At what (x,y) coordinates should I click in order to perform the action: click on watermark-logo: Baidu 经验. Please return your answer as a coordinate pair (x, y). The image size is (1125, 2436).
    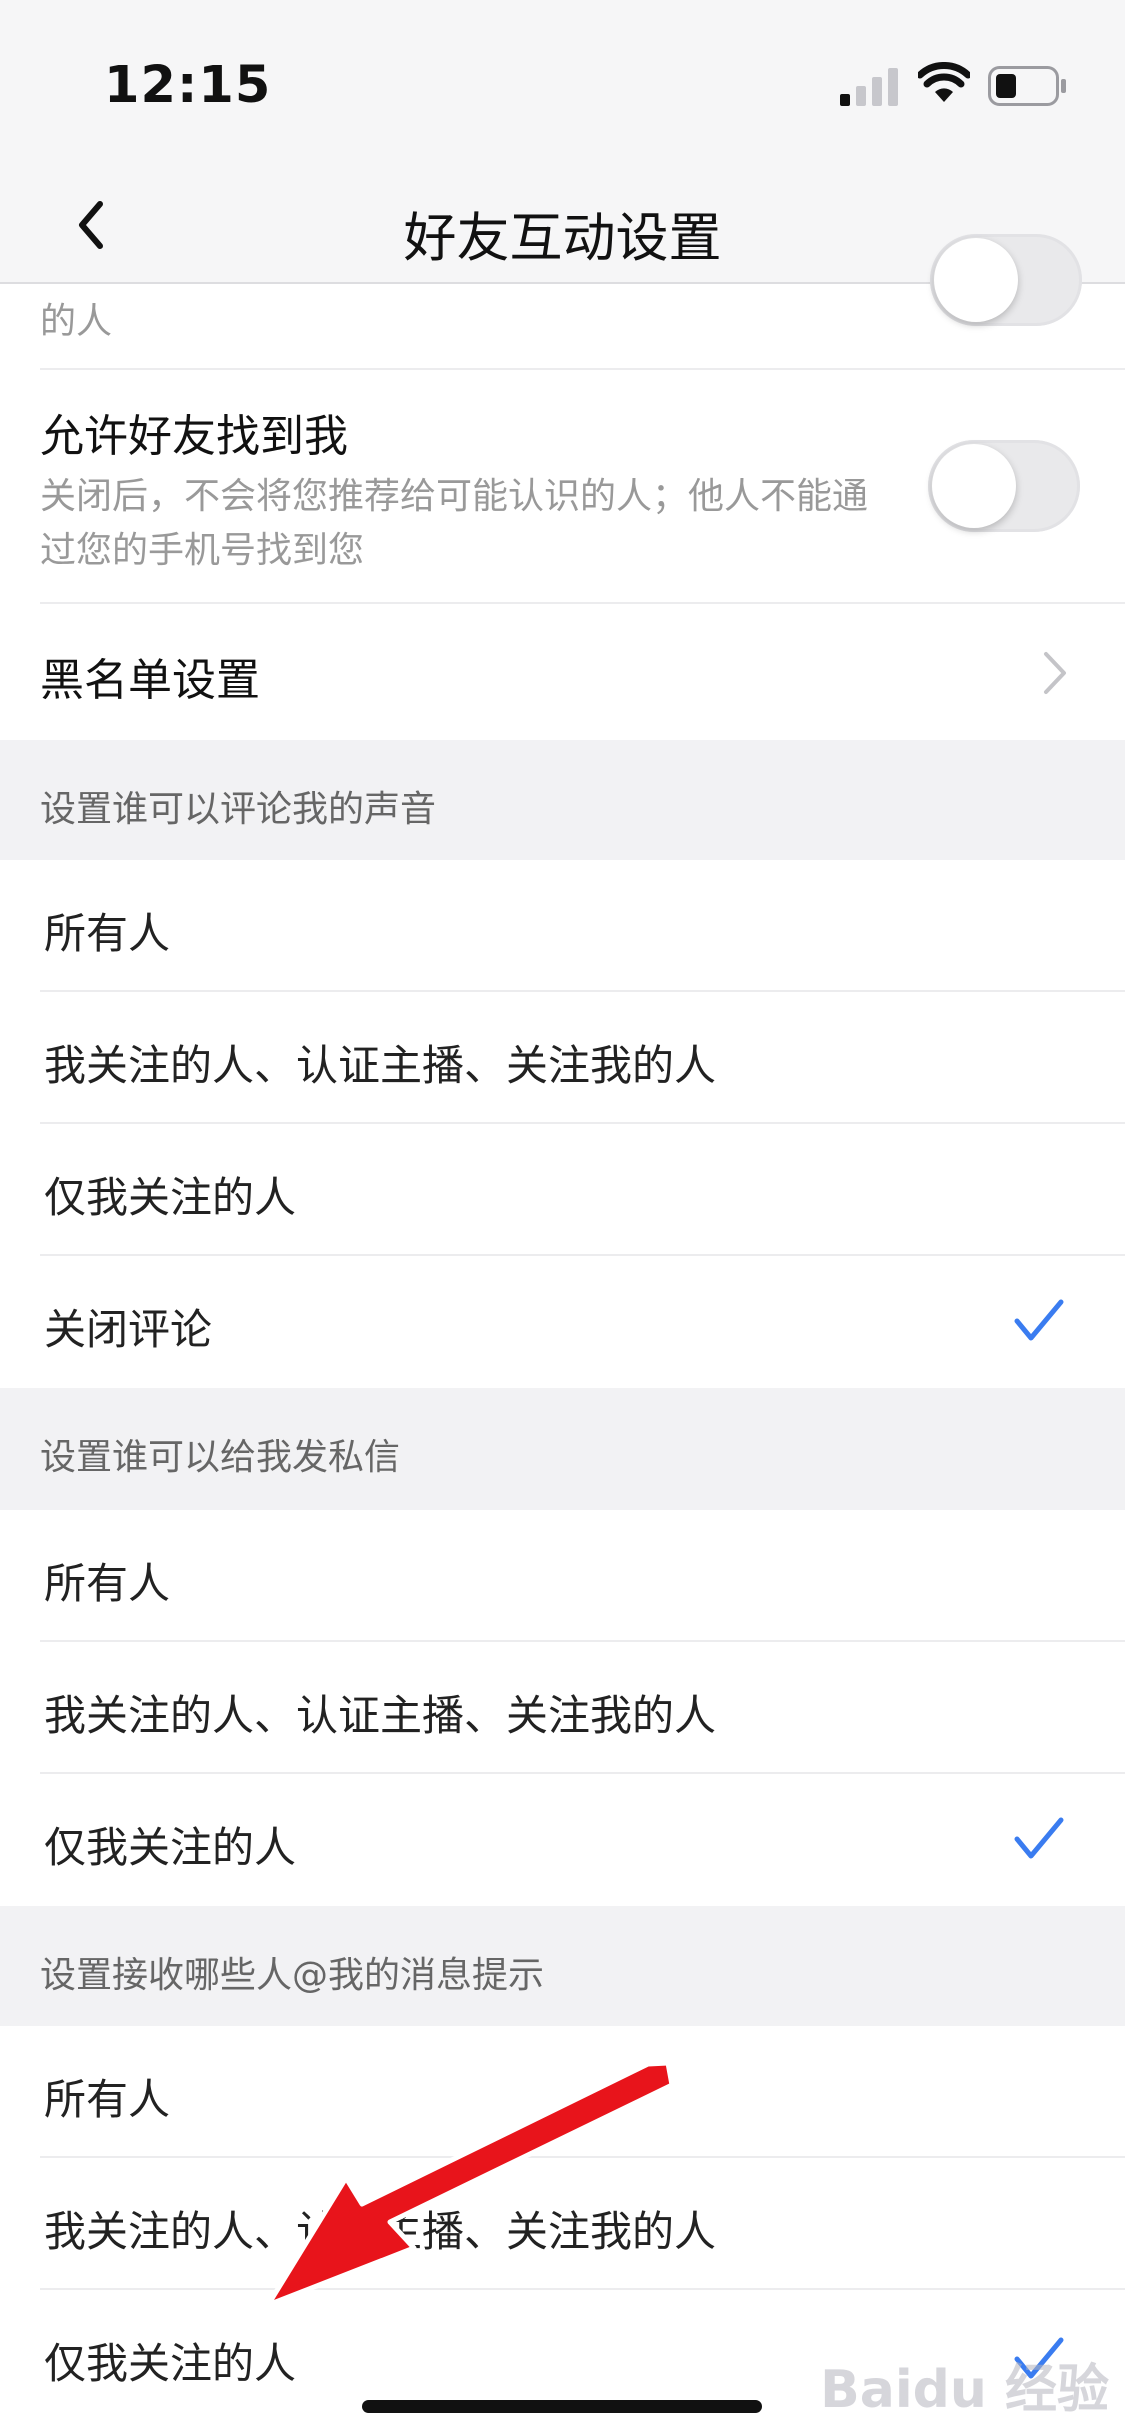
    Looking at the image, I should click on (964, 2390).